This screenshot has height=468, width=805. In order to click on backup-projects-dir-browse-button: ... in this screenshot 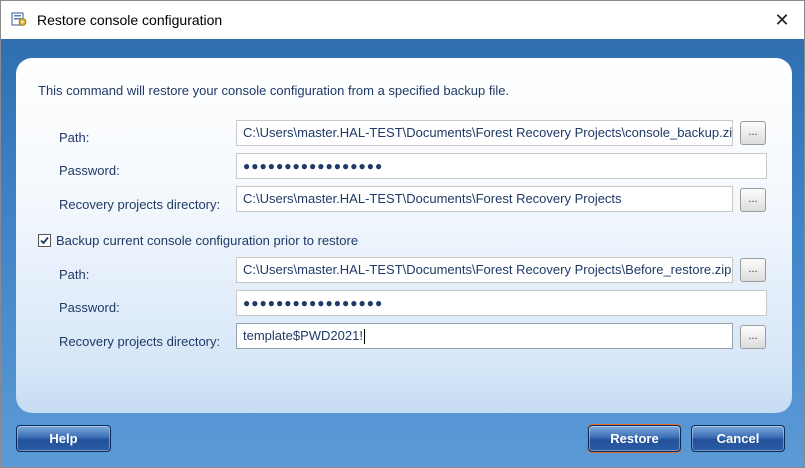, I will do `click(753, 337)`.